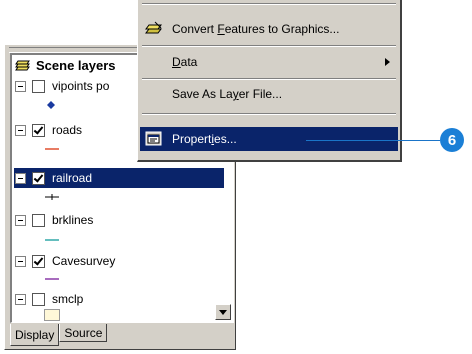  I want to click on scroll-down-button, so click(223, 312).